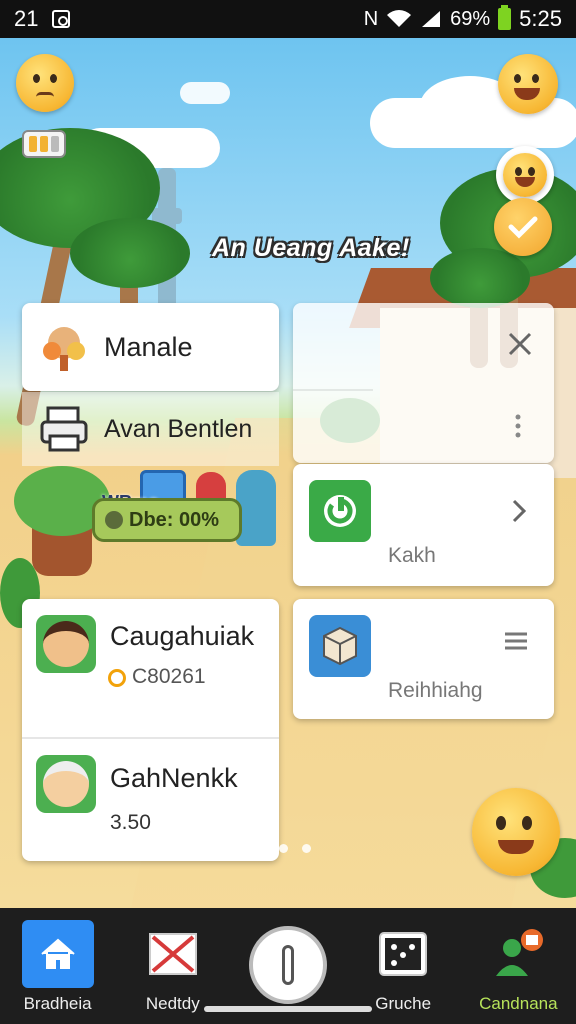 The width and height of the screenshot is (576, 1024). What do you see at coordinates (174, 519) in the screenshot?
I see `progress-pill-text: Dbe: 00%` at bounding box center [174, 519].